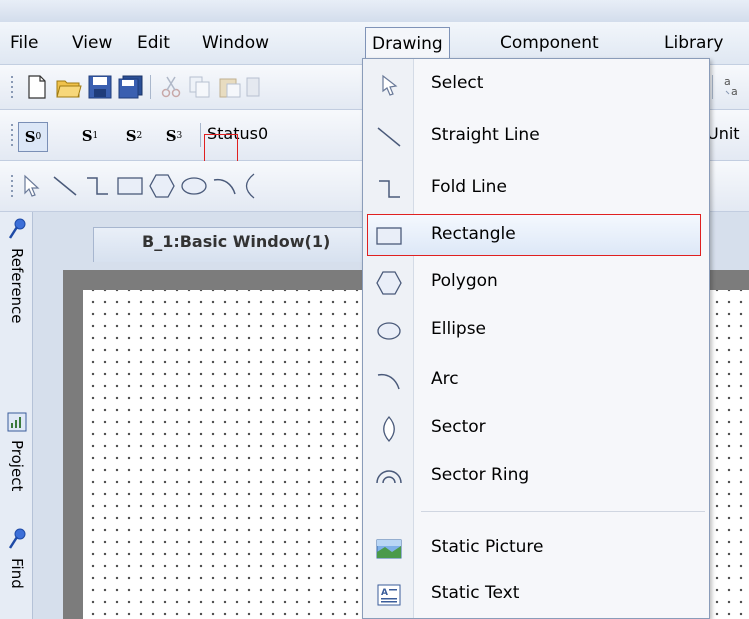 The height and width of the screenshot is (619, 749). I want to click on menu-file: File, so click(24, 43).